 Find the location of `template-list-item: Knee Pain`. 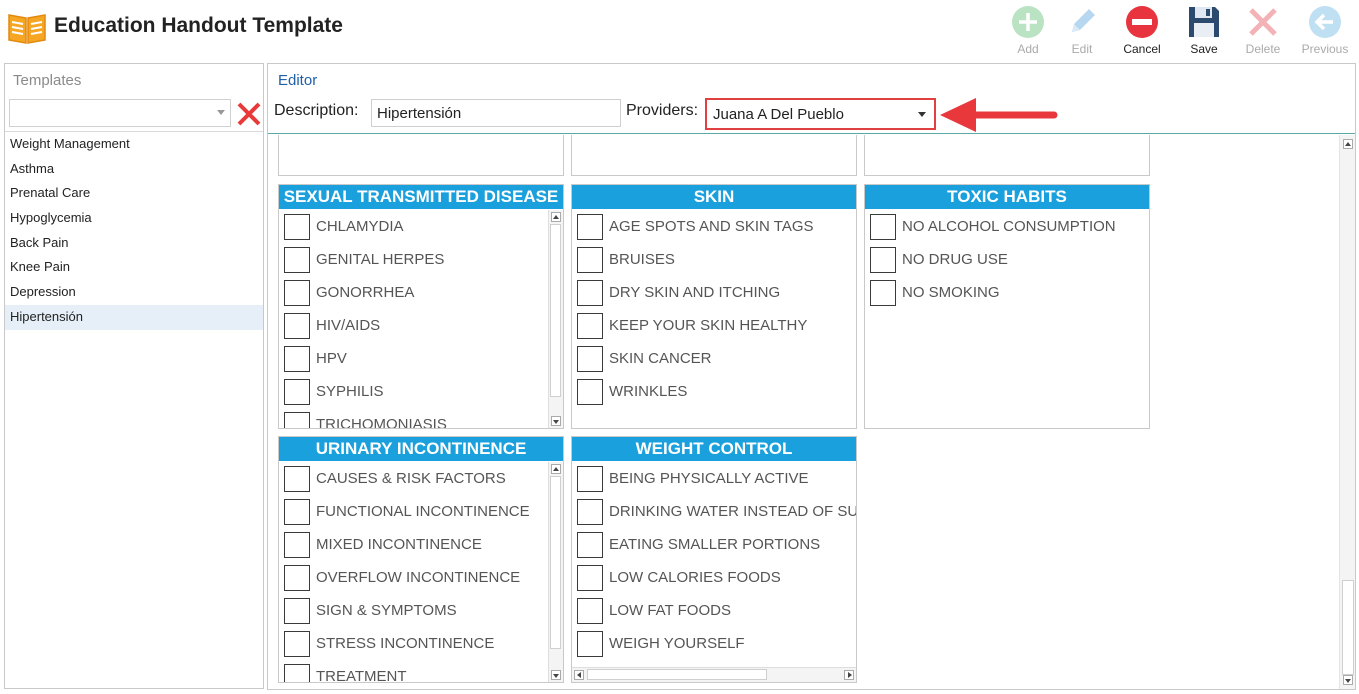

template-list-item: Knee Pain is located at coordinates (134, 267).